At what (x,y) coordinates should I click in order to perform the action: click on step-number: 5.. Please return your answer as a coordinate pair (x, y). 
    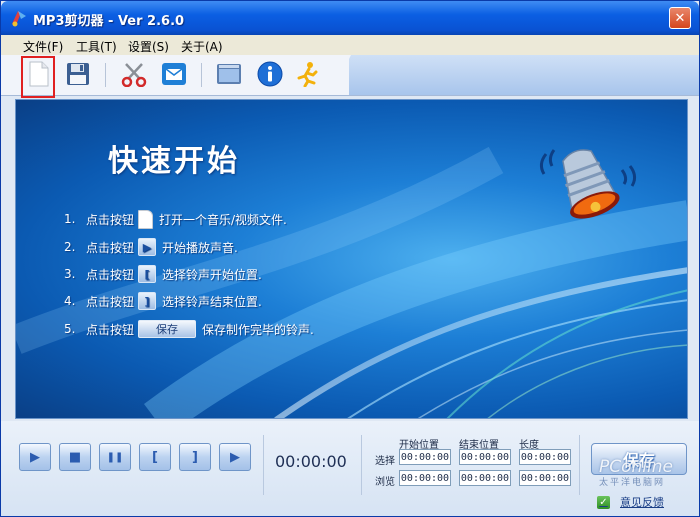
    Looking at the image, I should click on (70, 329).